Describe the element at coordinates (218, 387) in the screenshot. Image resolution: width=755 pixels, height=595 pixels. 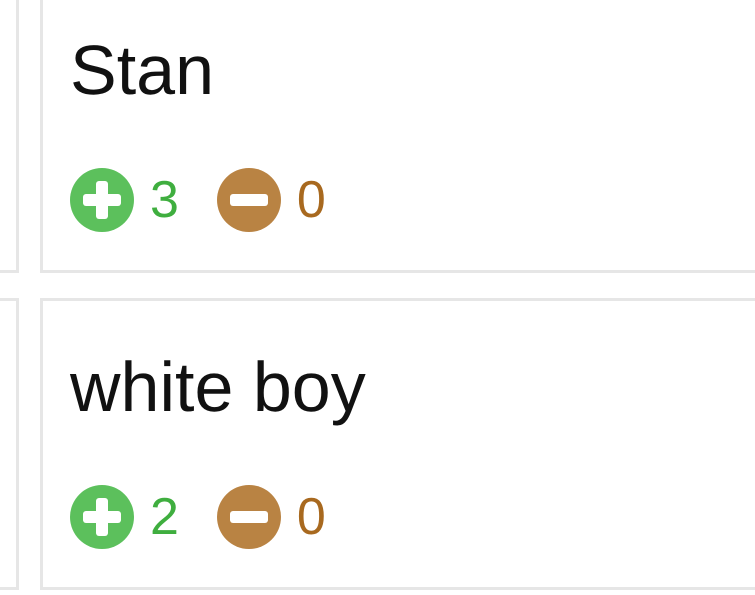
I see `entry-name: white boy` at that location.